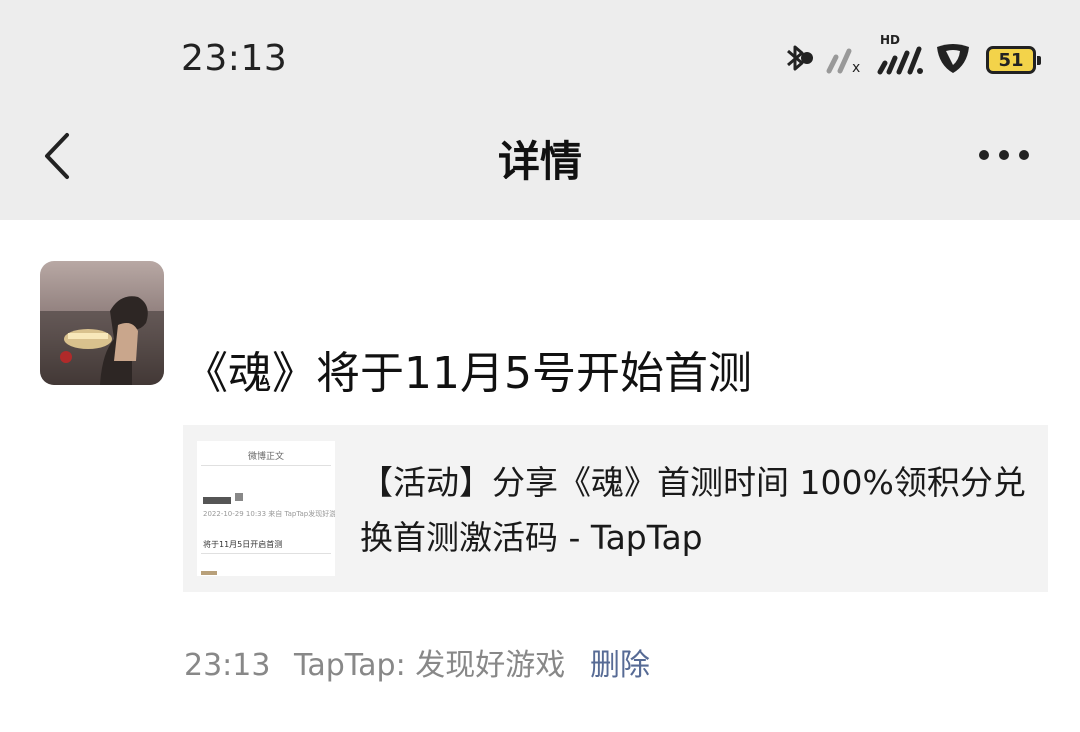 Image resolution: width=1080 pixels, height=732 pixels. What do you see at coordinates (234, 58) in the screenshot?
I see `status-time: 23:13` at bounding box center [234, 58].